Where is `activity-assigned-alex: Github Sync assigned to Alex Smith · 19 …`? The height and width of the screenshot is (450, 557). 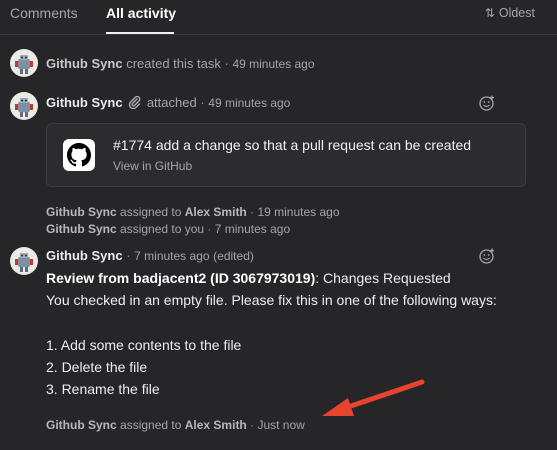 activity-assigned-alex: Github Sync assigned to Alex Smith · 19 … is located at coordinates (193, 212).